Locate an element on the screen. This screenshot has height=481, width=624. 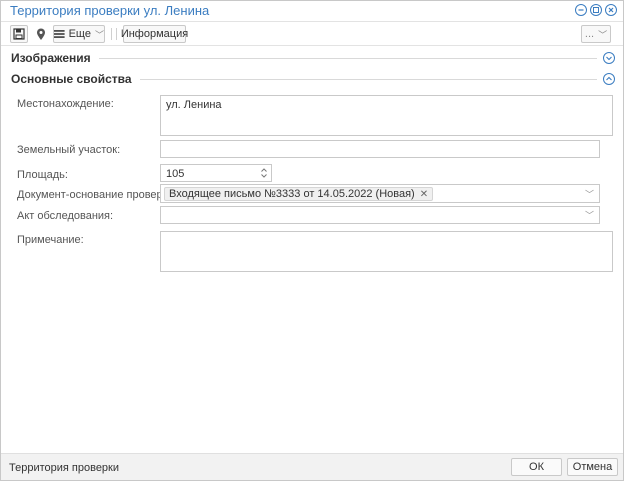
overflow-menu-button: ... ﹀ is located at coordinates (596, 34).